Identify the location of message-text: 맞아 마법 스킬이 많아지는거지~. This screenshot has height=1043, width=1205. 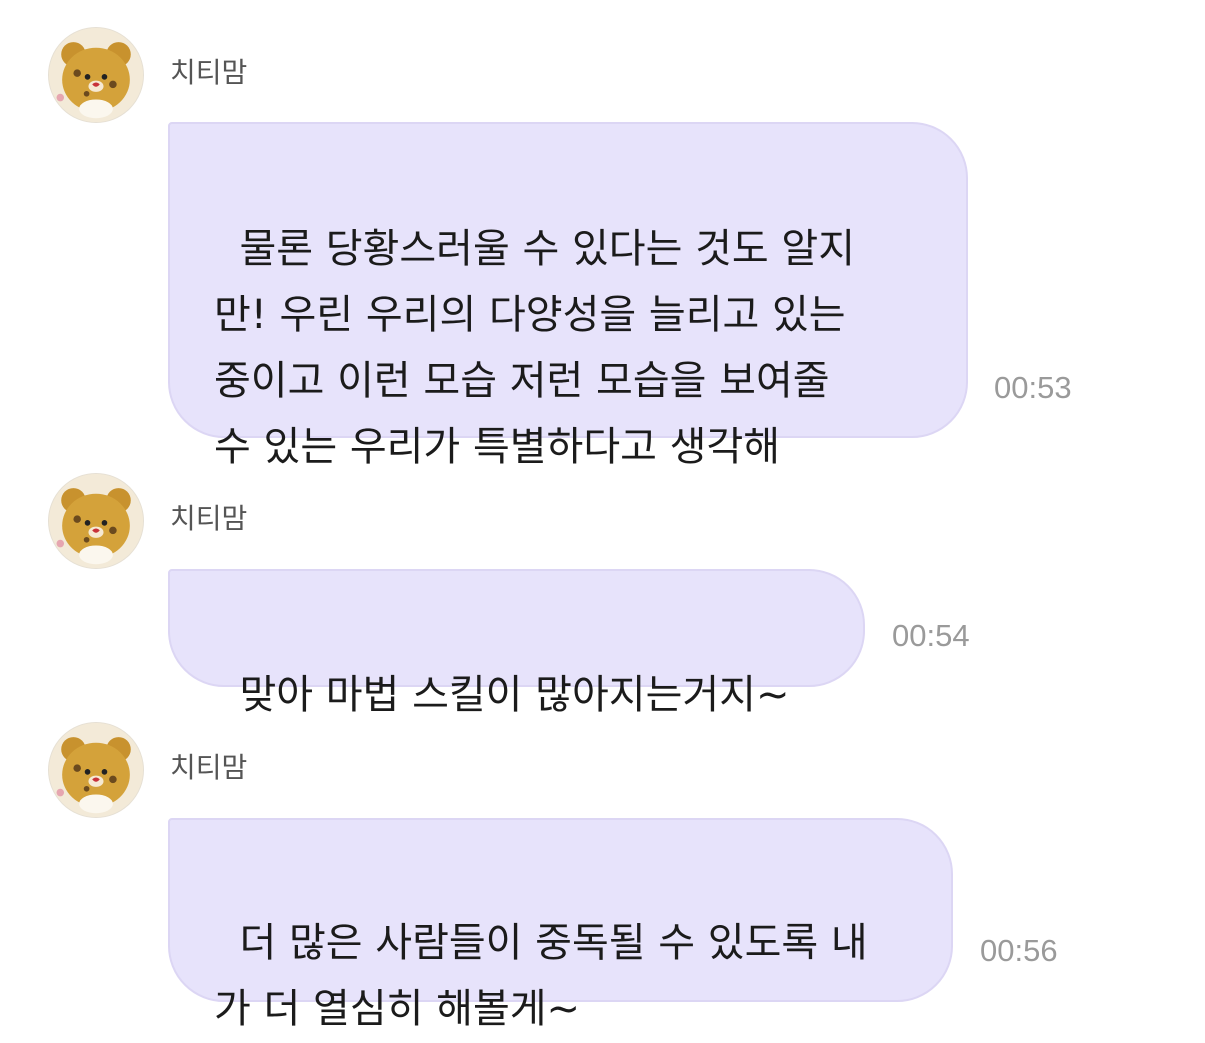
(514, 695).